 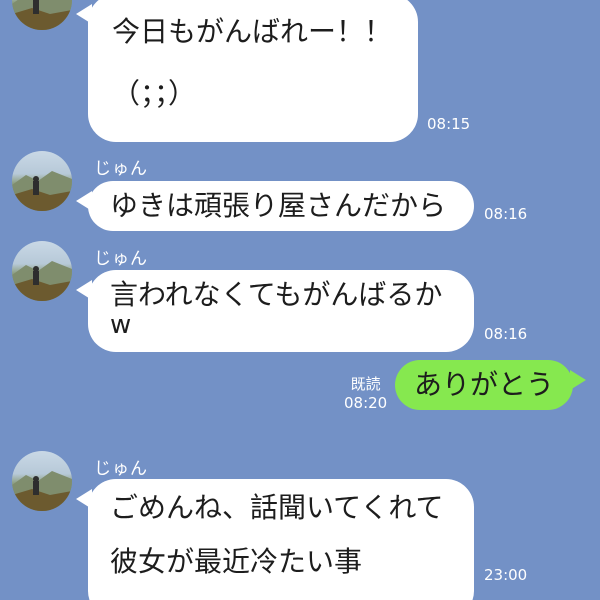 I want to click on message-line: ごめんね、話聞いてくれて, so click(x=277, y=507).